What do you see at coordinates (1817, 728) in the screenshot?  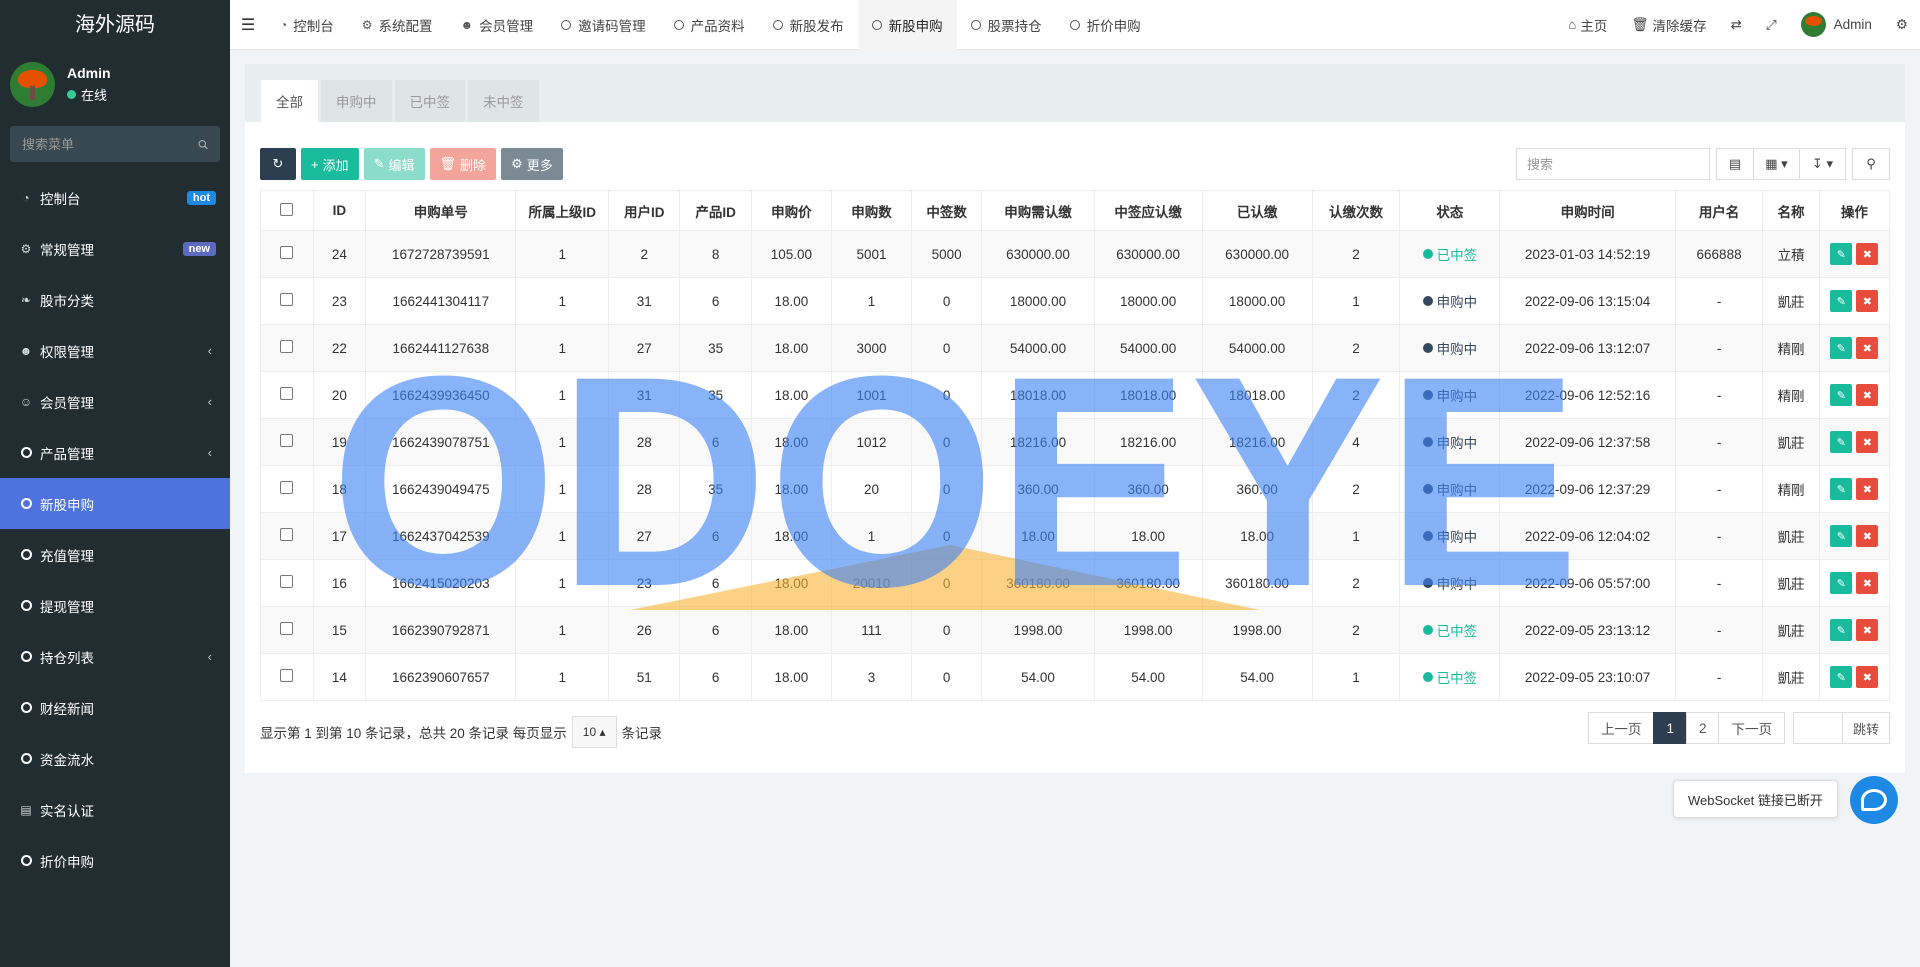 I see `page-jump-input` at bounding box center [1817, 728].